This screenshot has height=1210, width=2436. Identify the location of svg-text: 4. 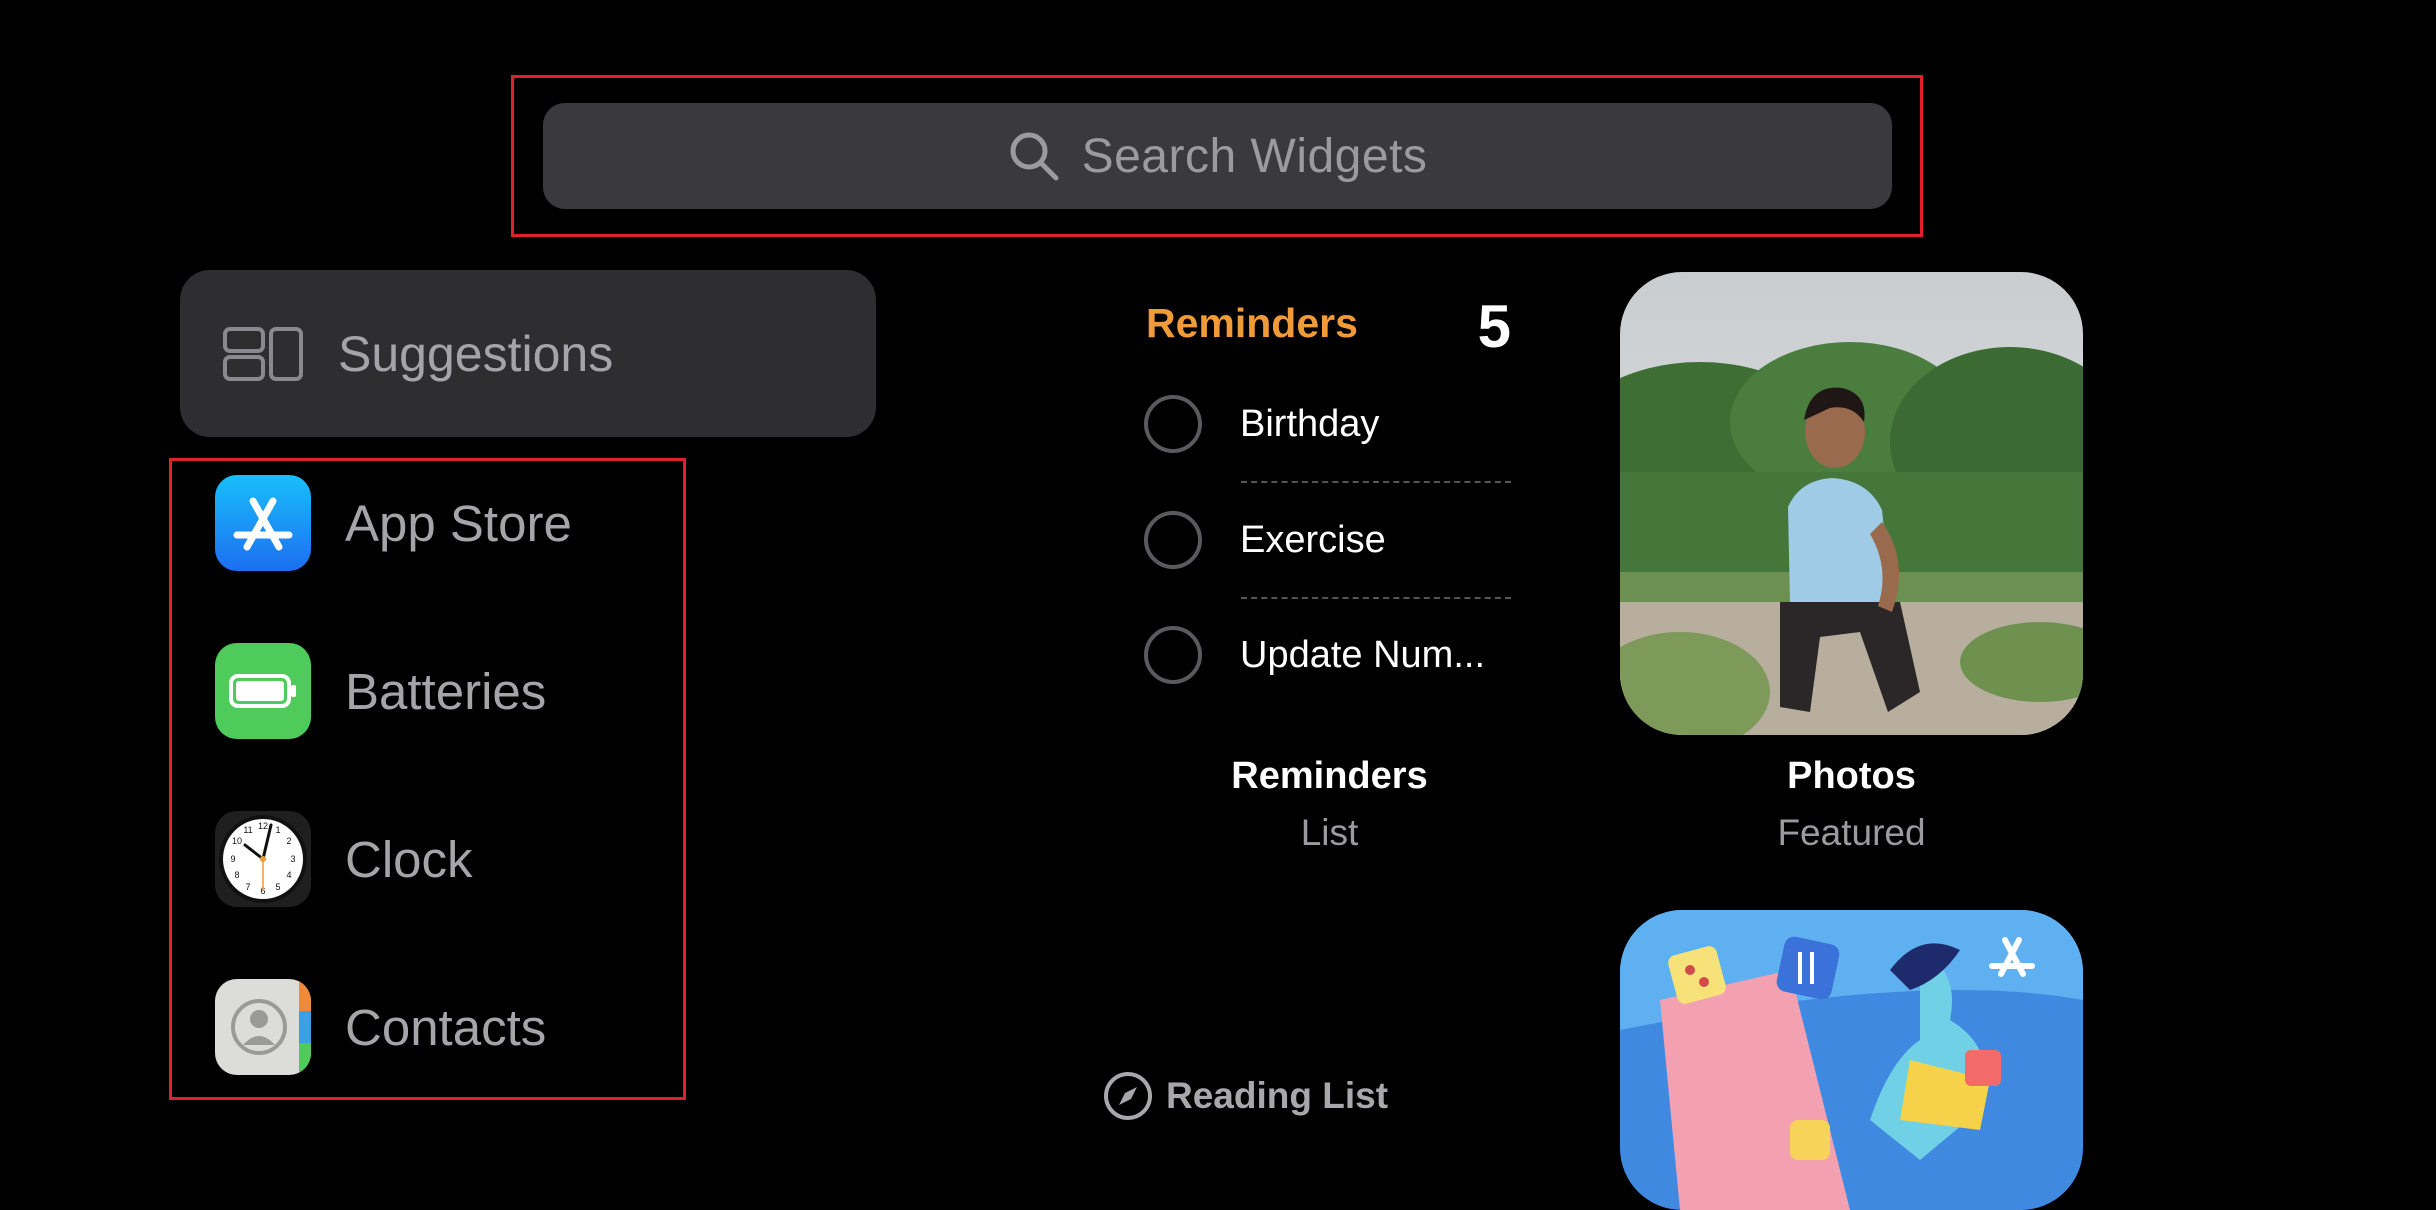
(288, 875).